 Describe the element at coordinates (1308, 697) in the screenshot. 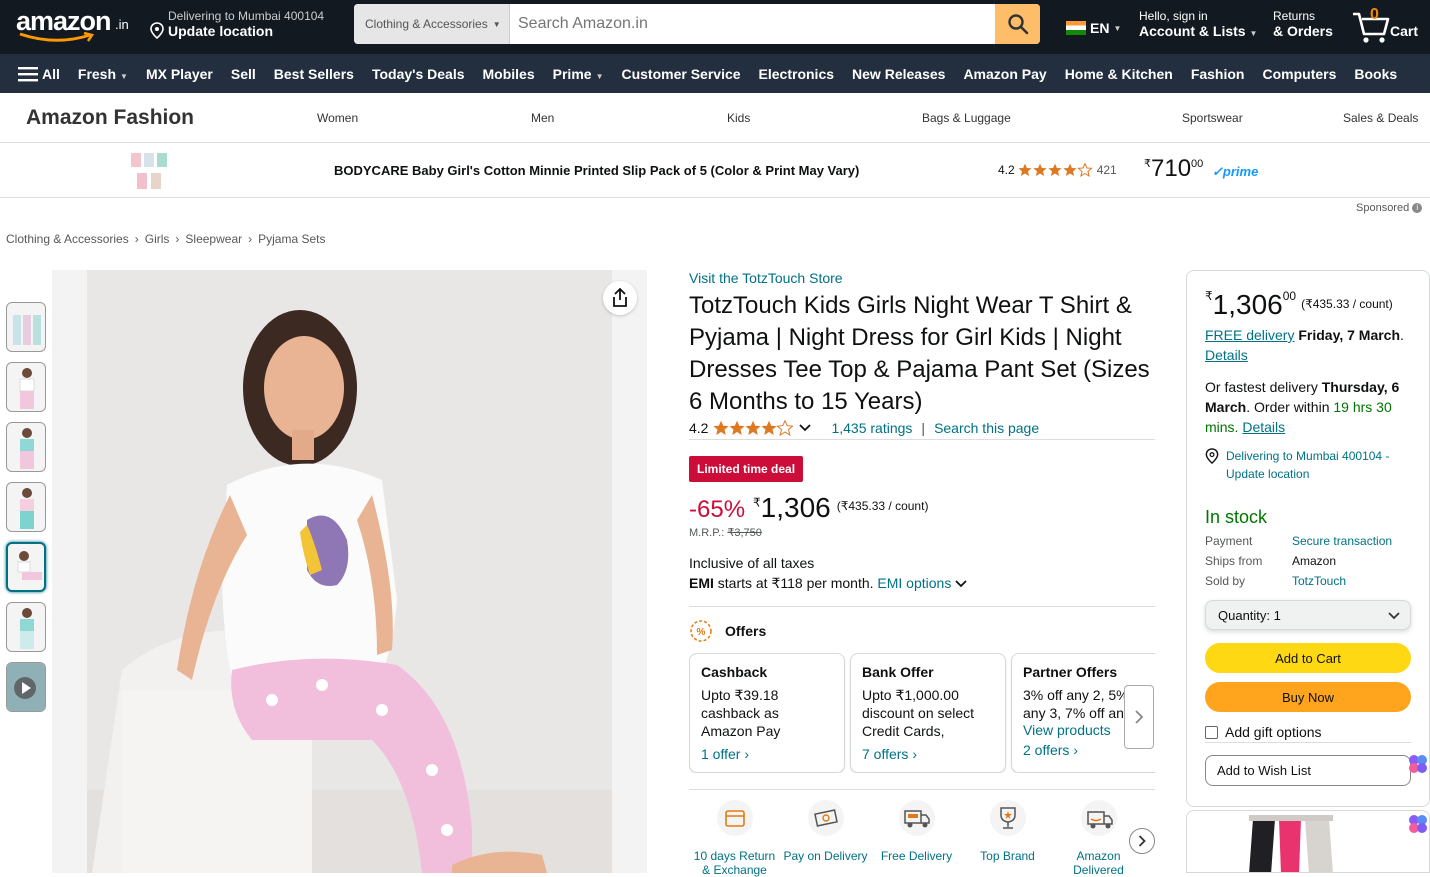

I see `buy-now-button: Buy Now` at that location.